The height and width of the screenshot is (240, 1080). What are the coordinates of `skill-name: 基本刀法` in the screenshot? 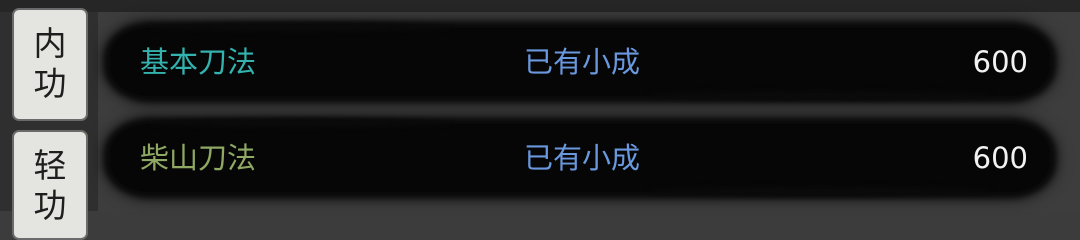 It's located at (198, 62).